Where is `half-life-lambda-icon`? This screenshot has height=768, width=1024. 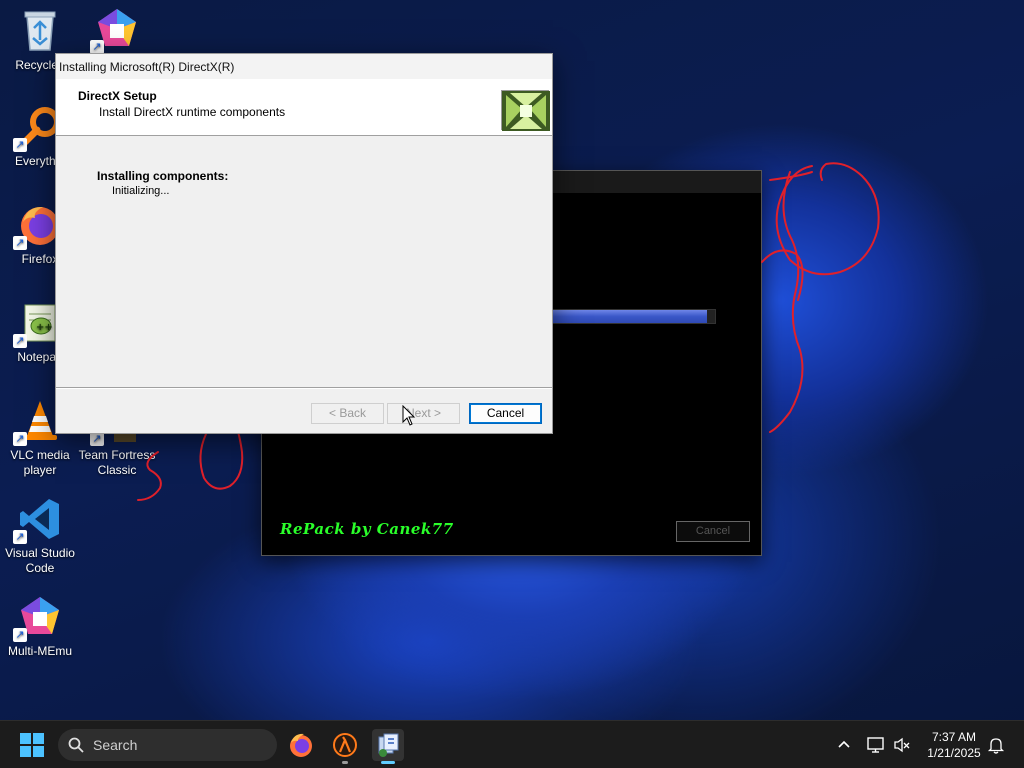 half-life-lambda-icon is located at coordinates (345, 745).